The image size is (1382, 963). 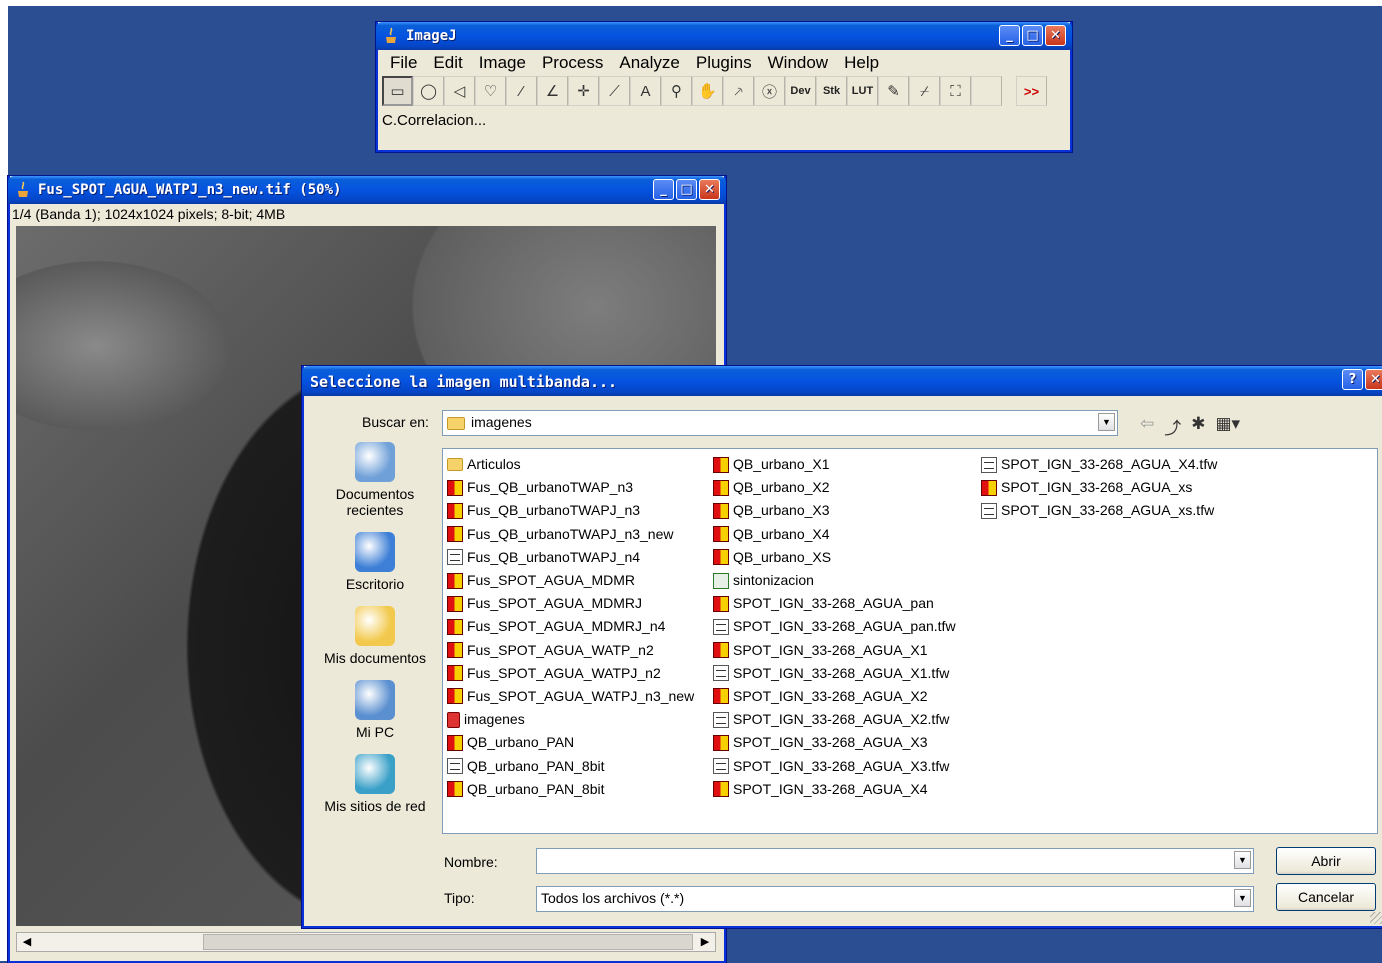 I want to click on file-item: SPOT_IGN_33-268_AGUA_X2.tfw, so click(x=834, y=719).